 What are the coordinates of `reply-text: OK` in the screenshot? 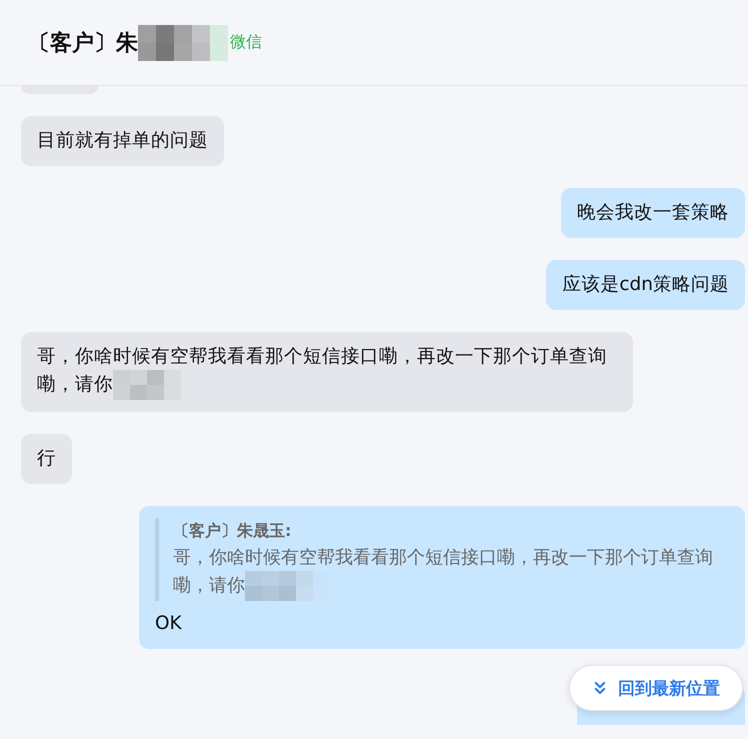 It's located at (169, 624).